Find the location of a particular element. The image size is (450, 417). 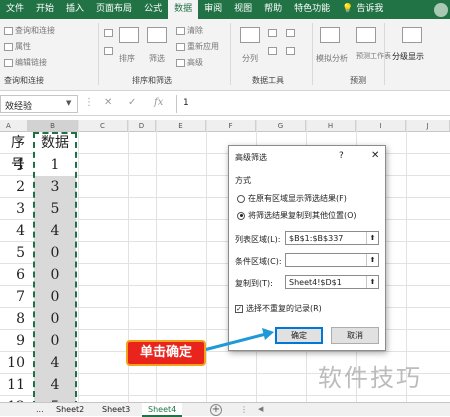

criteria-range-label: 条件区域(C): is located at coordinates (258, 261).